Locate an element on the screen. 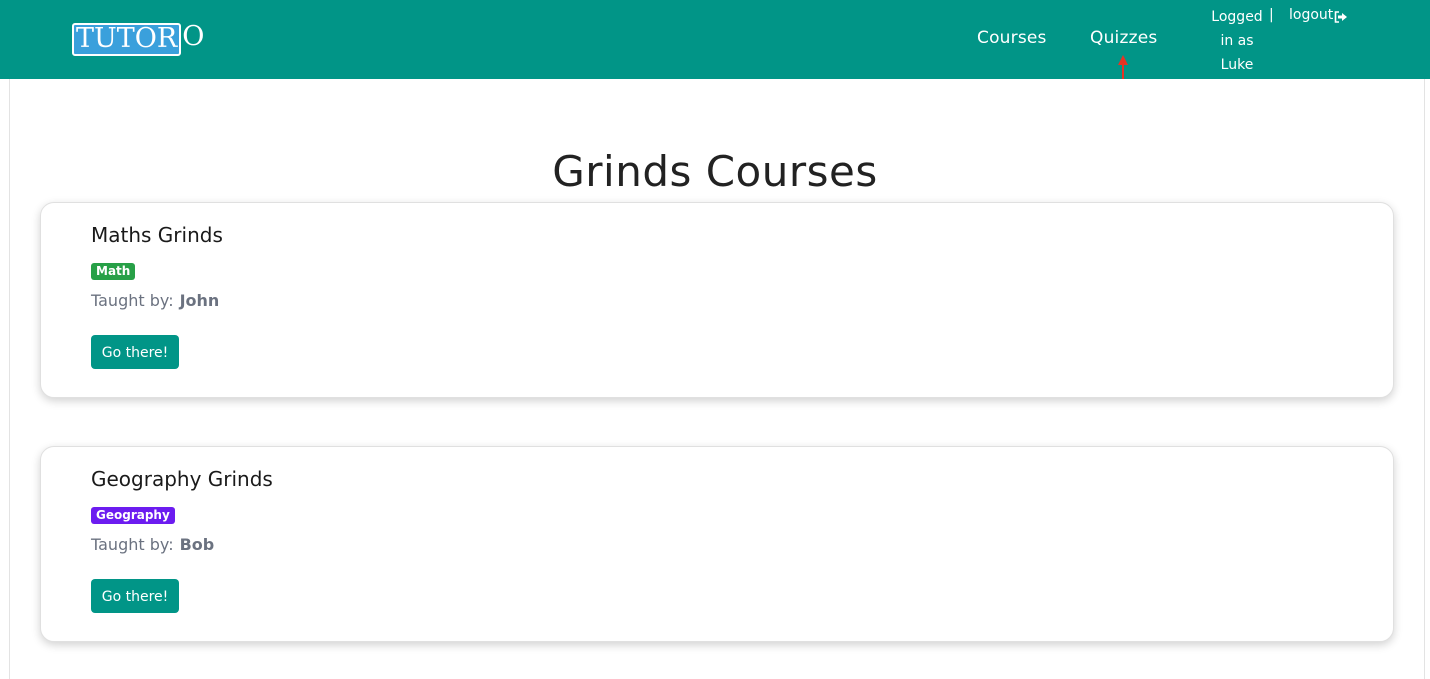  course-title: Geography Grinds is located at coordinates (182, 479).